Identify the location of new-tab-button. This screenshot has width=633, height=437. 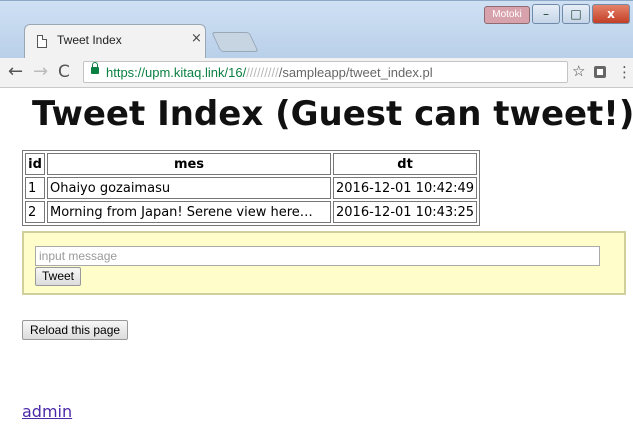
(235, 42).